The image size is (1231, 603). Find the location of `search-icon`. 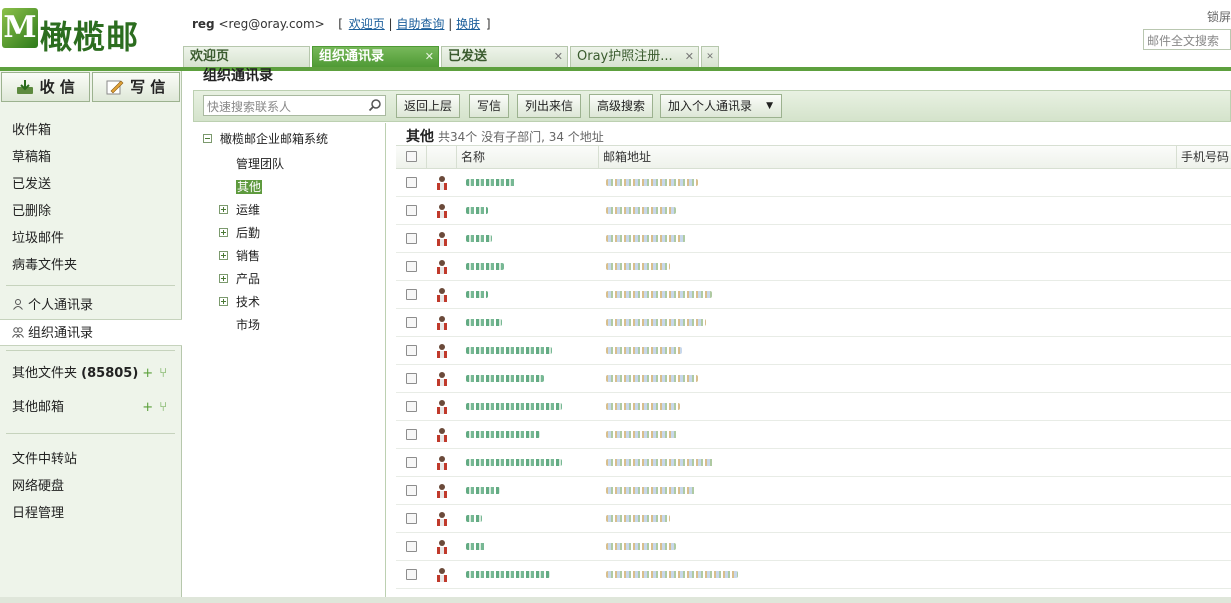

search-icon is located at coordinates (375, 105).